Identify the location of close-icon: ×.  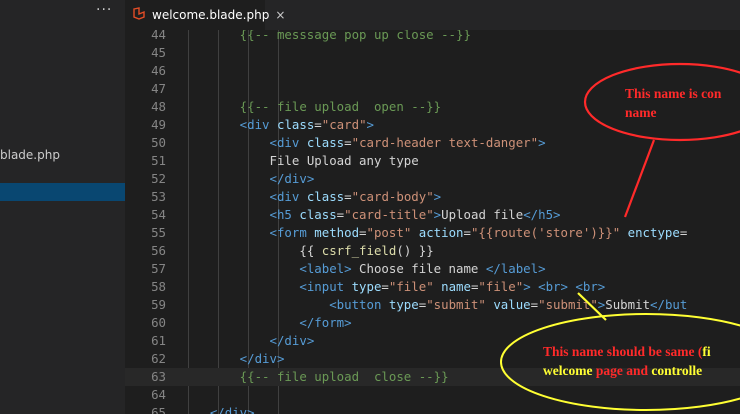
(280, 15).